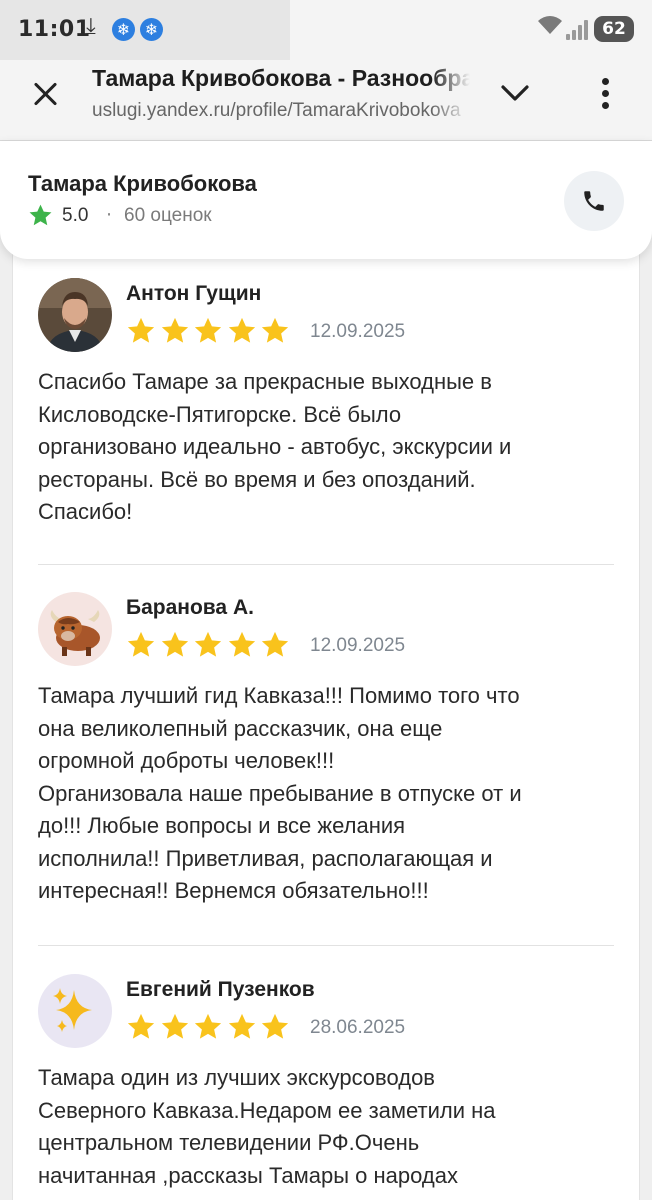 This screenshot has width=652, height=1200. Describe the element at coordinates (326, 30) in the screenshot. I see `status-bar: 11:01 ⤓ ❄ ❄ 62` at that location.